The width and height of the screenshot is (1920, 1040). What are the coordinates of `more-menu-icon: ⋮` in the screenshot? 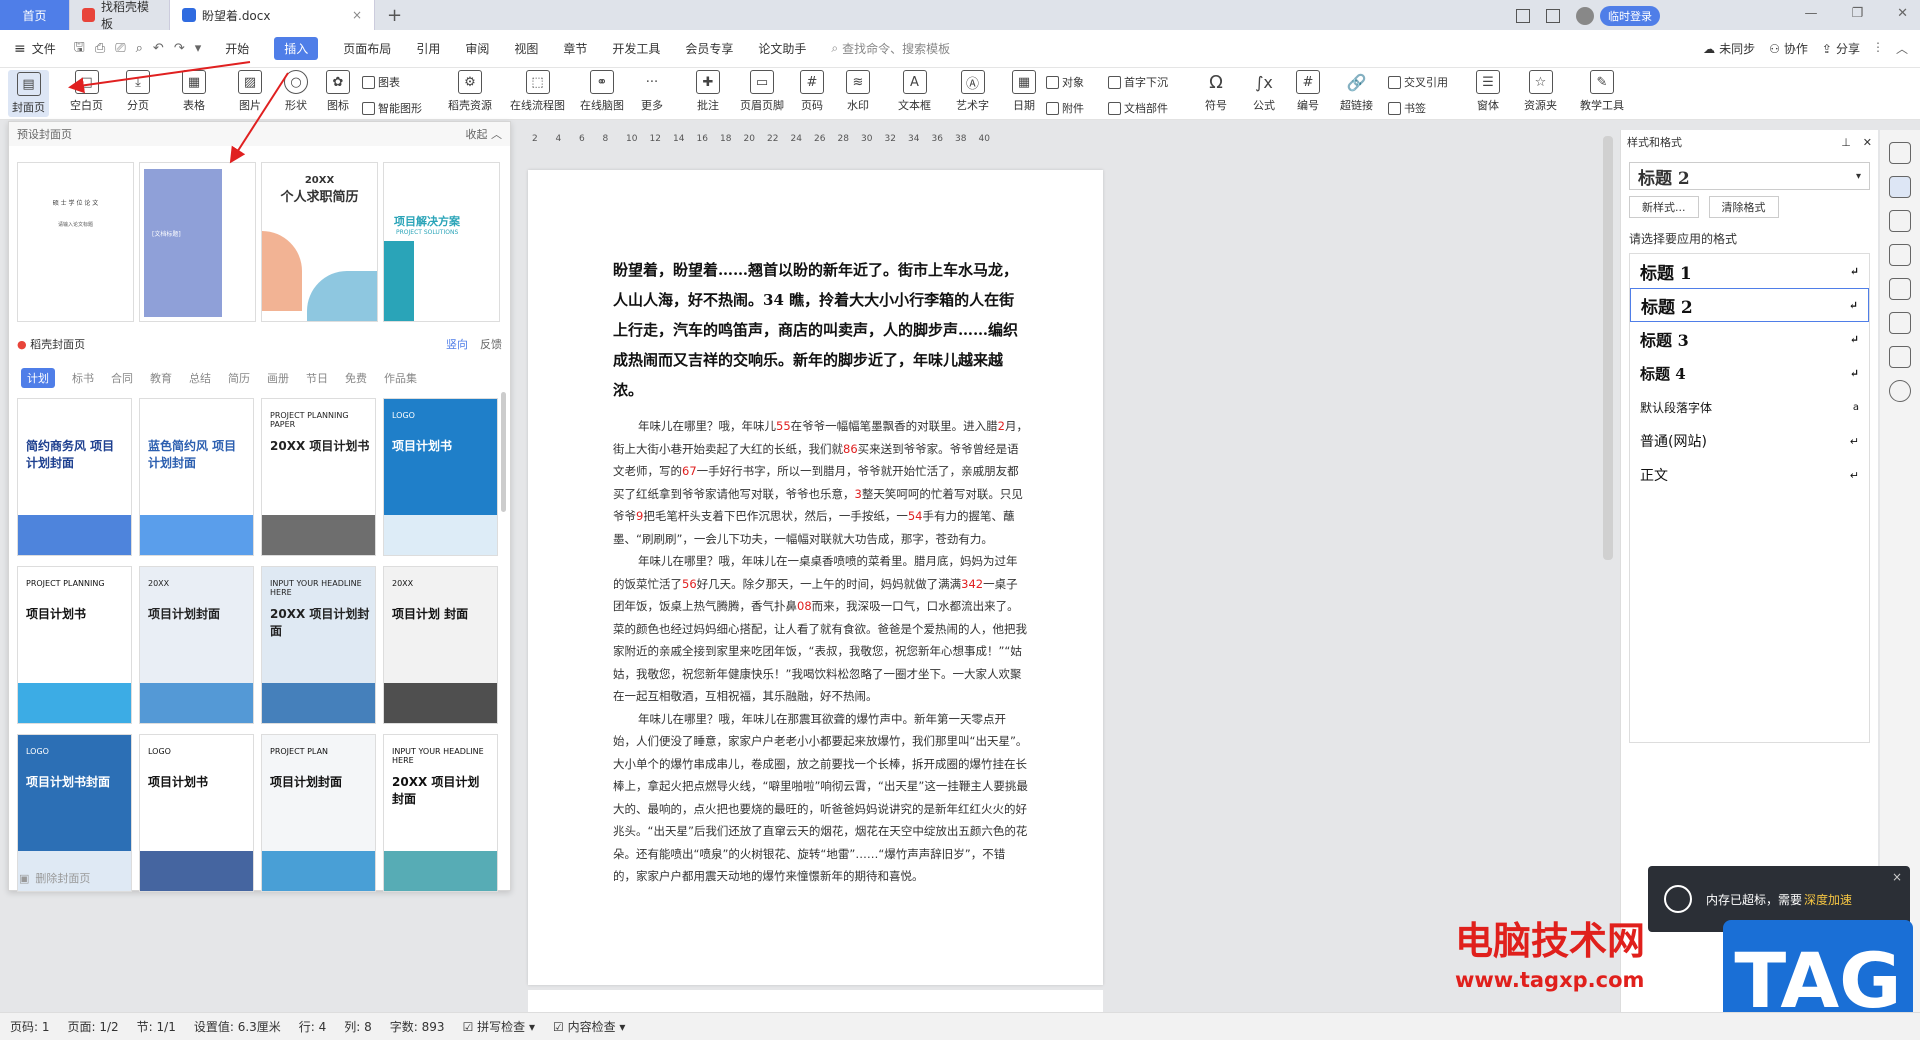 It's located at (1878, 47).